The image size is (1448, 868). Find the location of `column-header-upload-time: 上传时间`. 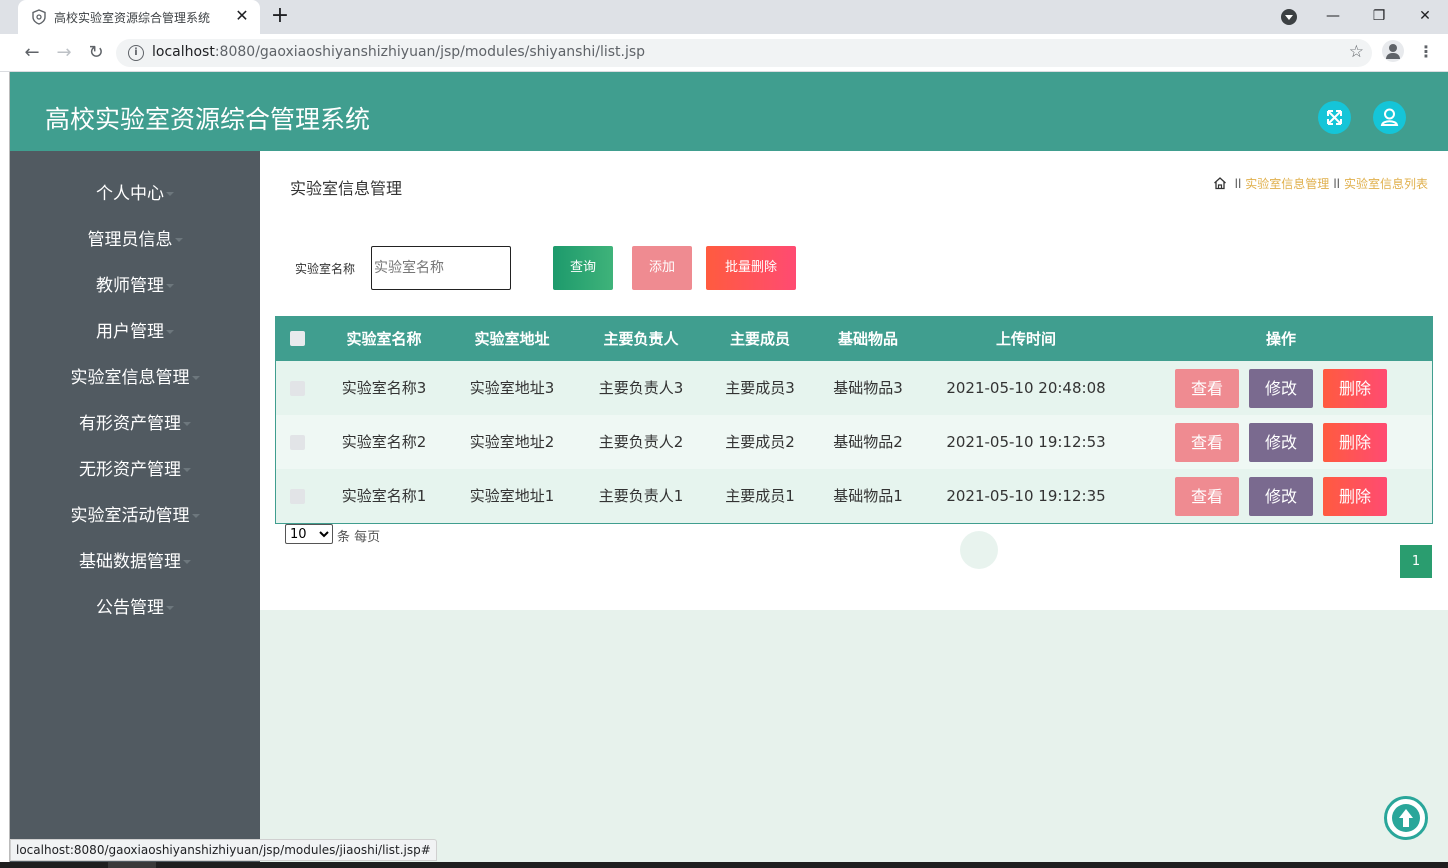

column-header-upload-time: 上传时间 is located at coordinates (1026, 339).